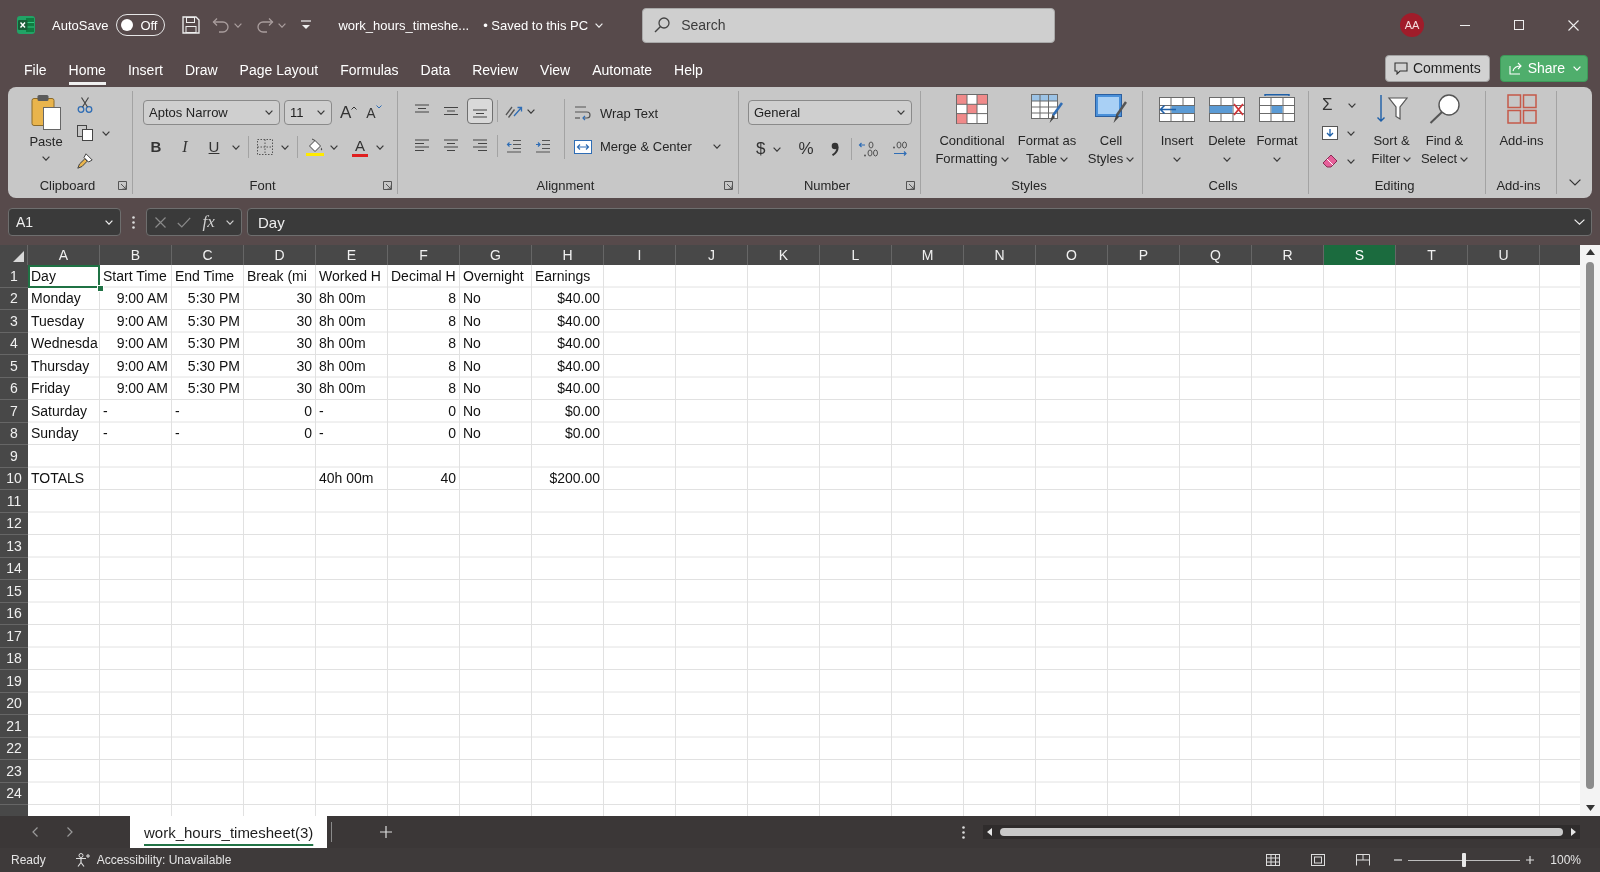 The image size is (1600, 872). I want to click on ribbon-tab: Review, so click(495, 69).